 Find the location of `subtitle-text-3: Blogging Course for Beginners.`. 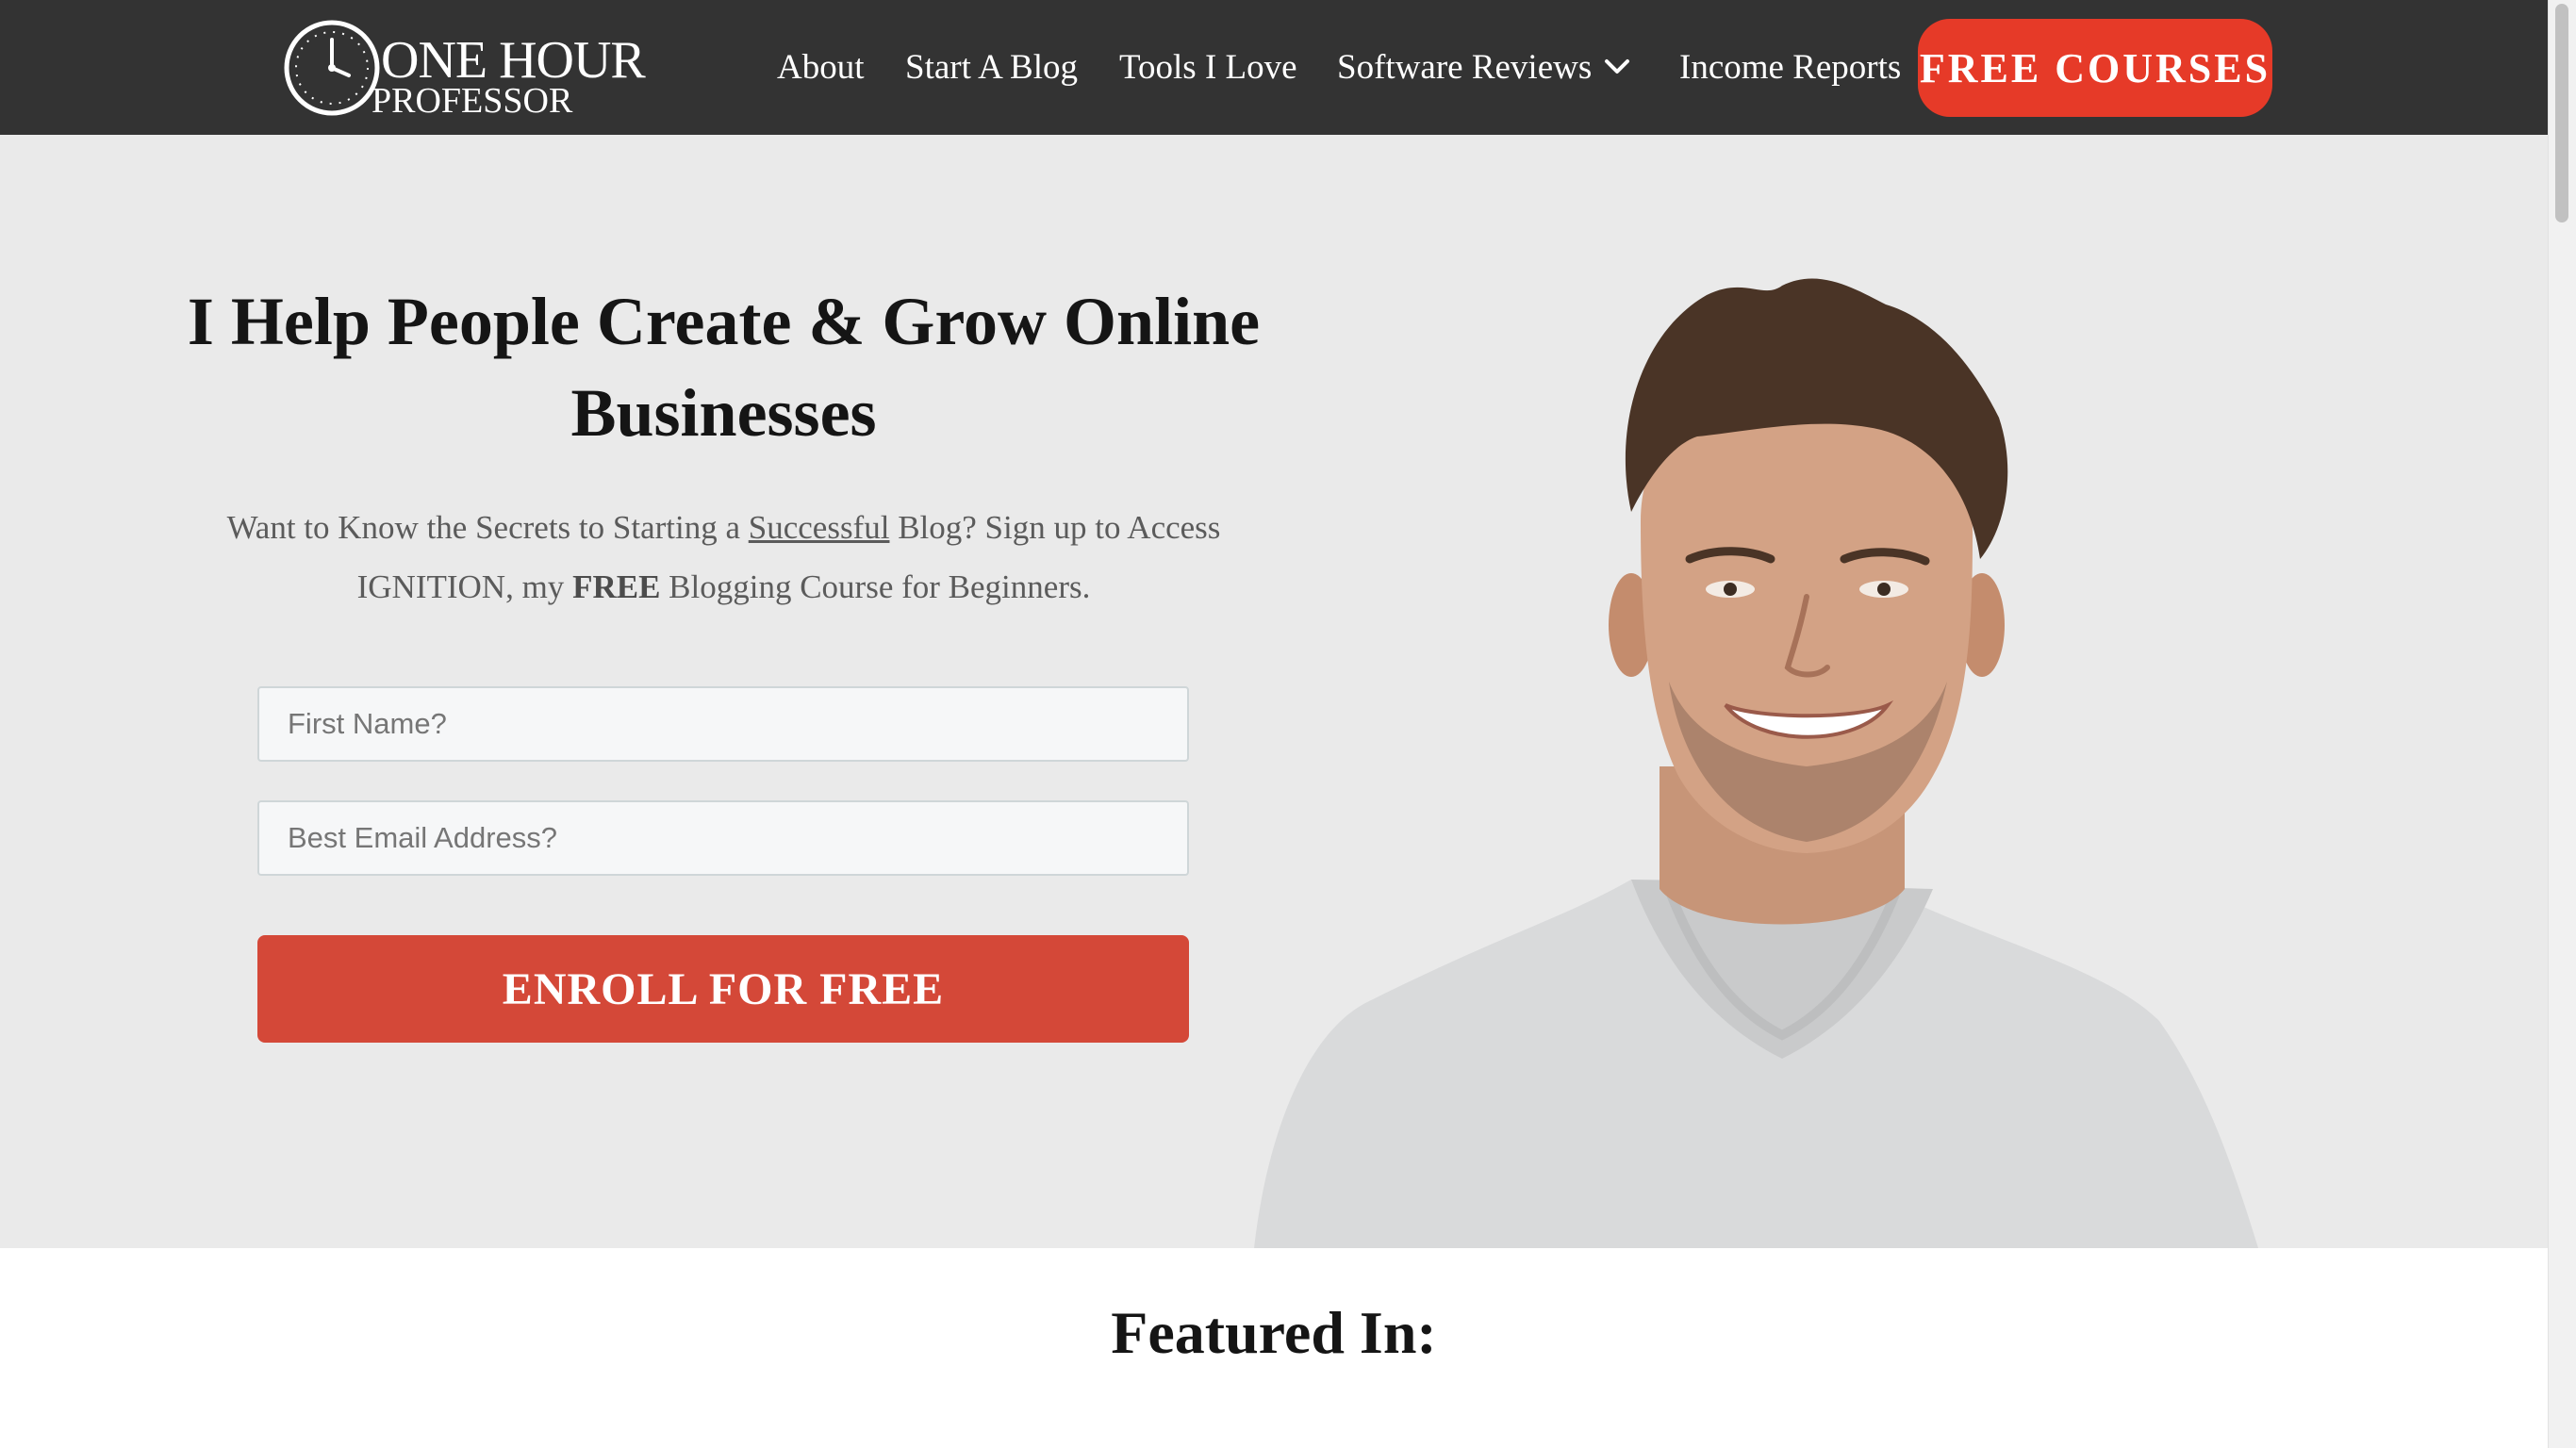

subtitle-text-3: Blogging Course for Beginners. is located at coordinates (875, 586).